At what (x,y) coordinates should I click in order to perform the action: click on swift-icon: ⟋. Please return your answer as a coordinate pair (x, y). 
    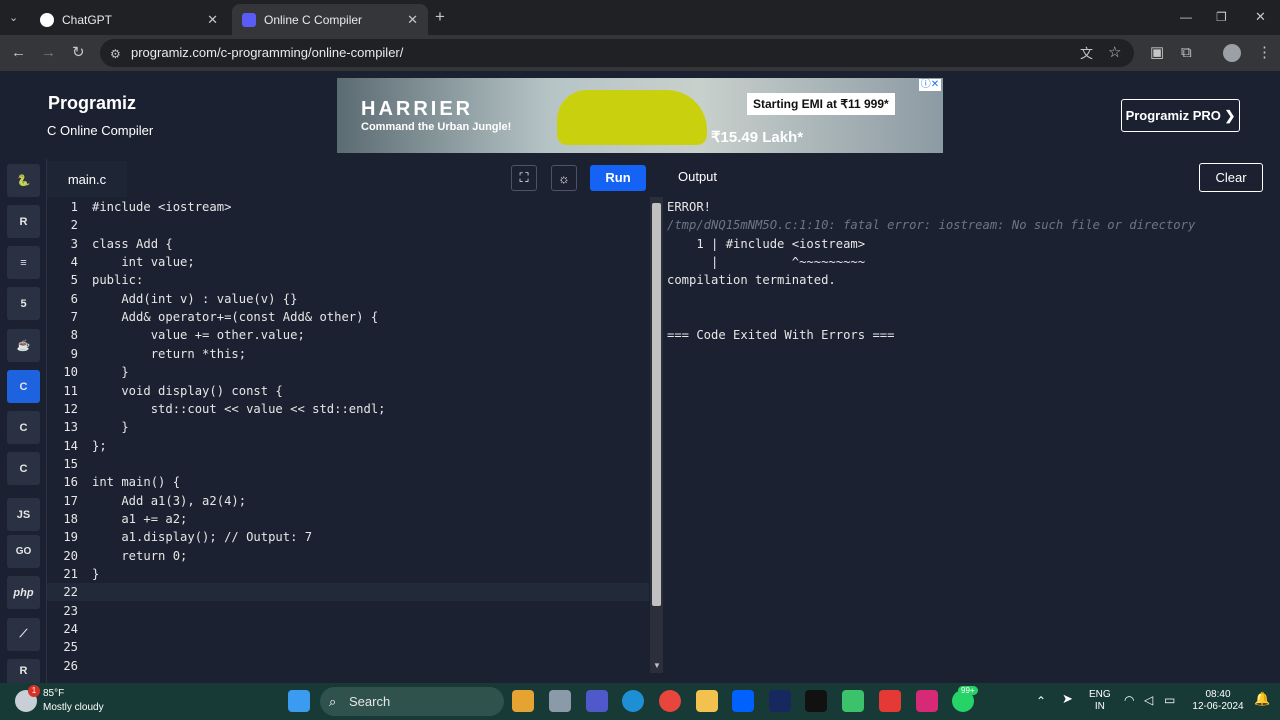
    Looking at the image, I should click on (23, 634).